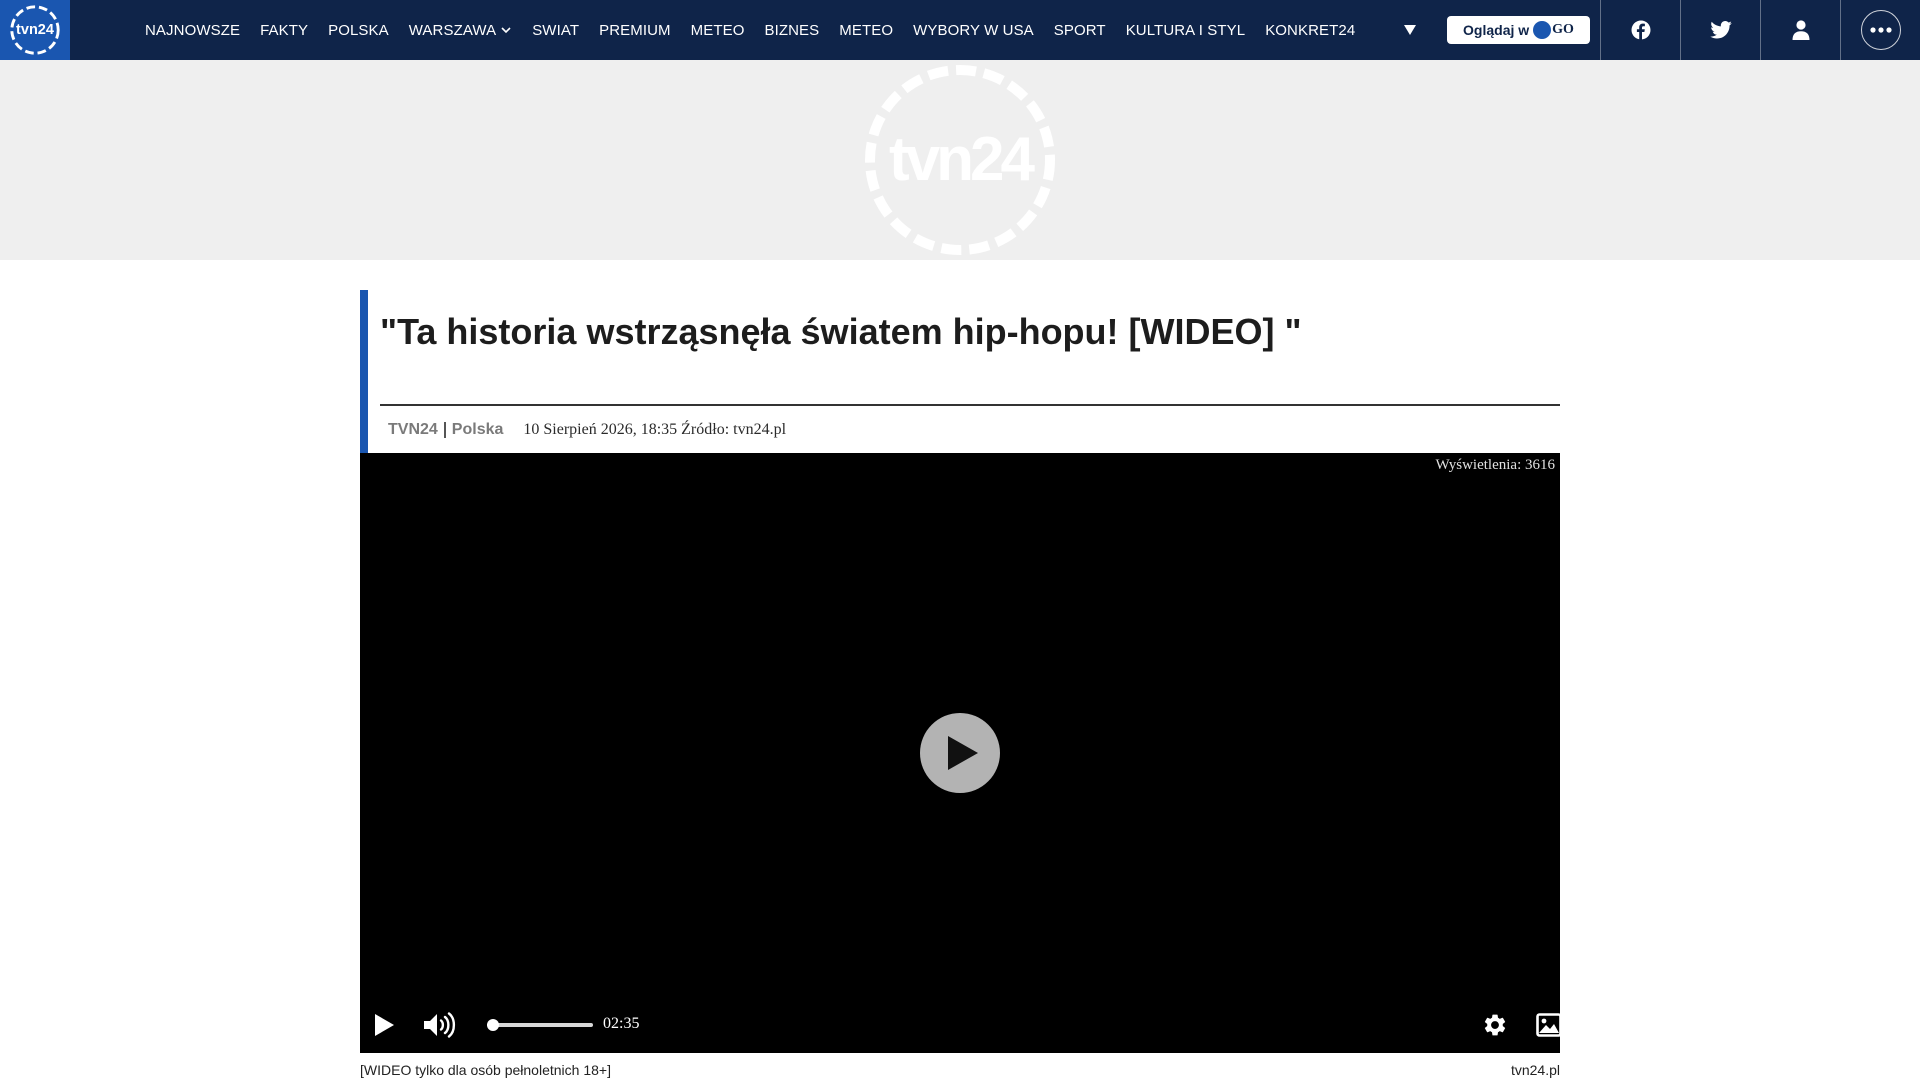 The height and width of the screenshot is (1080, 1920). I want to click on nav-link-konkret24: KONKRET24, so click(1310, 30).